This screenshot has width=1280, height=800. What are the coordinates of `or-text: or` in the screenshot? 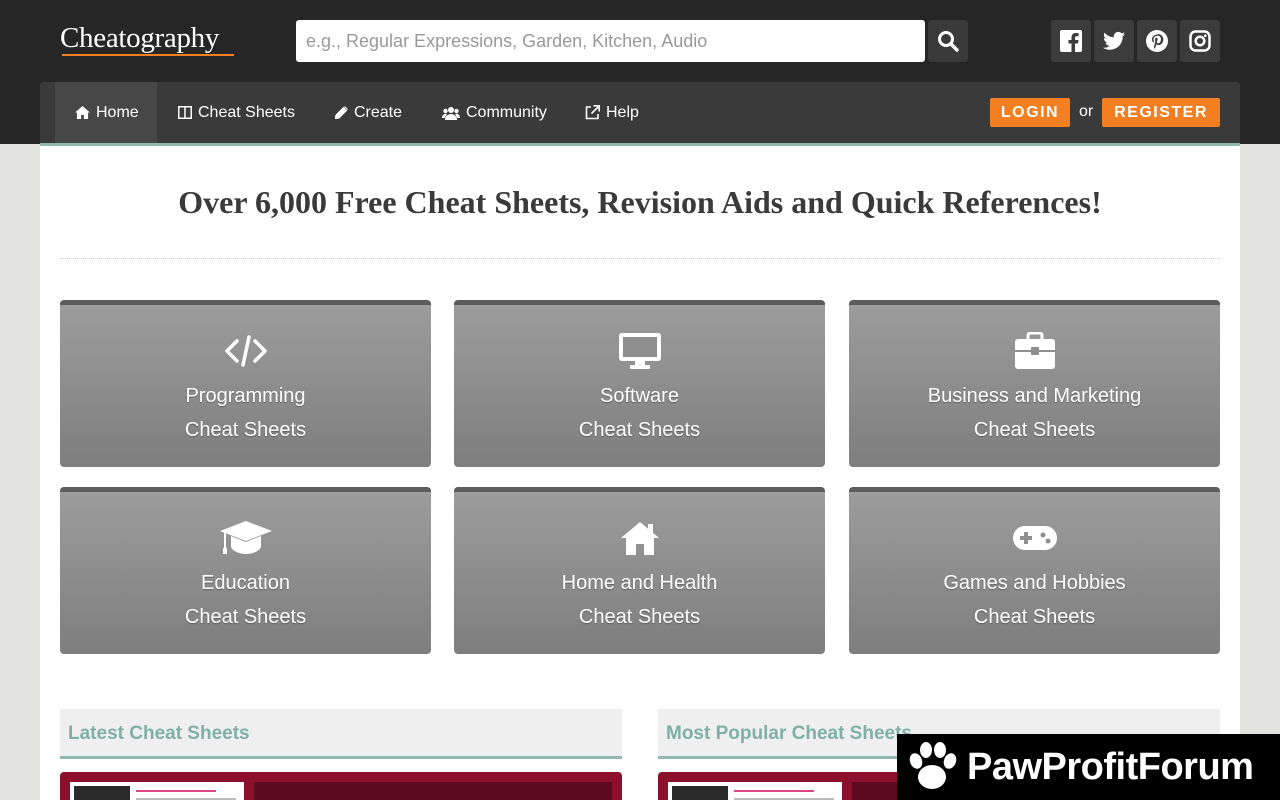 It's located at (1086, 111).